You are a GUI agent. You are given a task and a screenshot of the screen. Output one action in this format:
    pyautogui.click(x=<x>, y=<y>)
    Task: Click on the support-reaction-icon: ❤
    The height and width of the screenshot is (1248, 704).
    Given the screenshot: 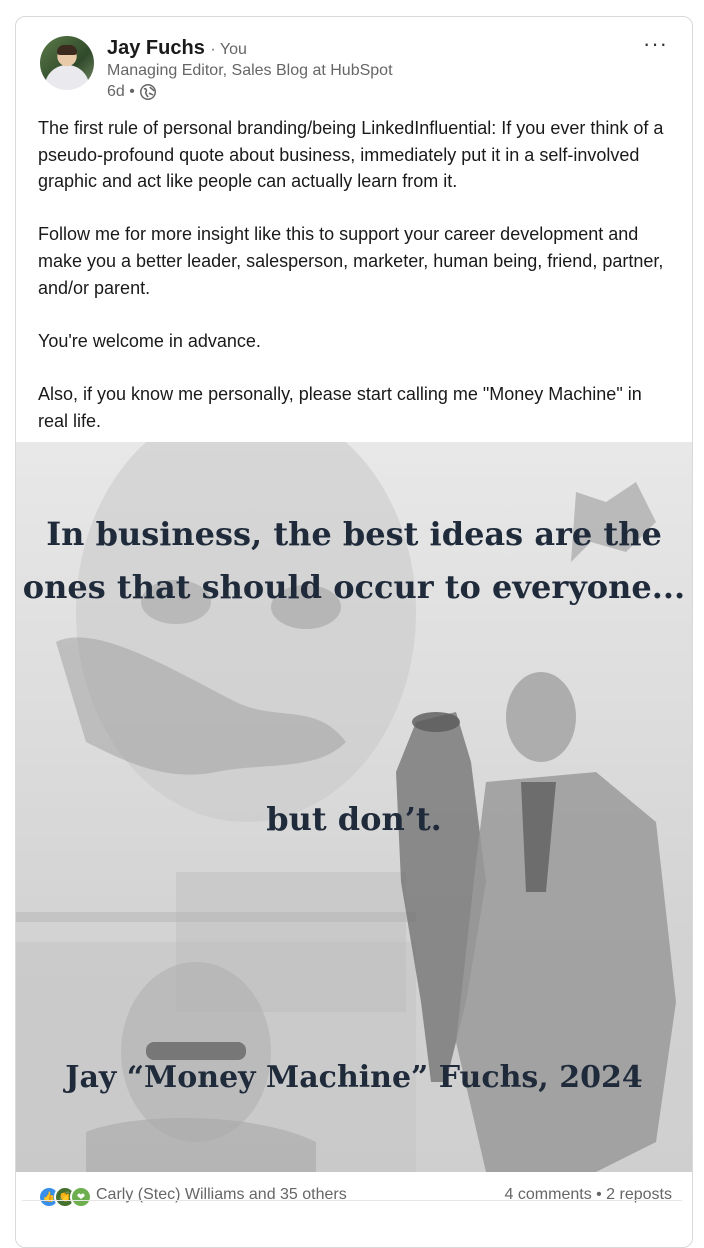 What is the action you would take?
    pyautogui.click(x=81, y=1197)
    